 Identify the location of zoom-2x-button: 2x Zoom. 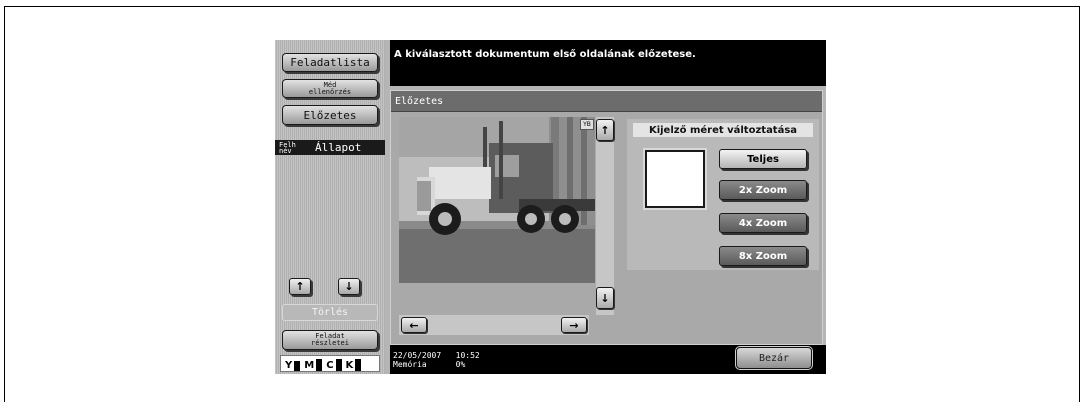
(763, 190).